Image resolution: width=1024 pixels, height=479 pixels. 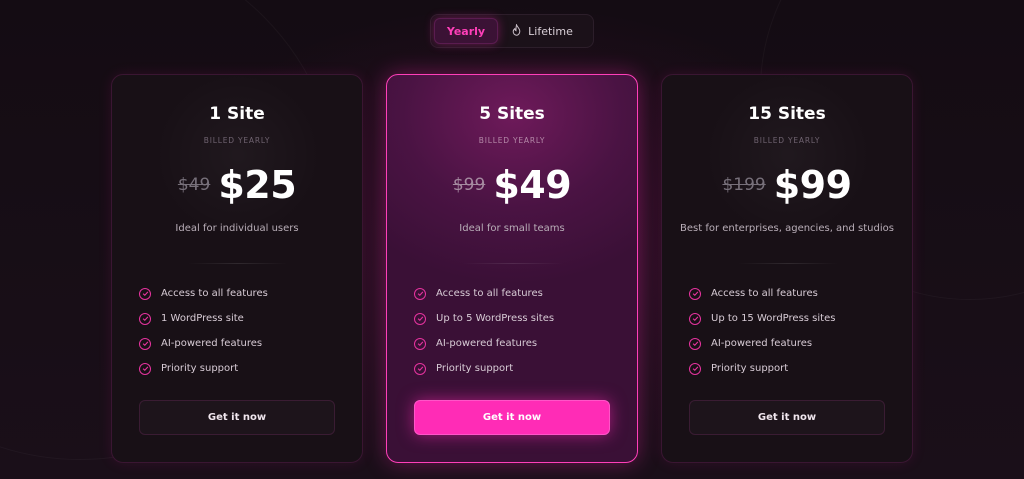 I want to click on price-row: $49 $25, so click(x=237, y=185).